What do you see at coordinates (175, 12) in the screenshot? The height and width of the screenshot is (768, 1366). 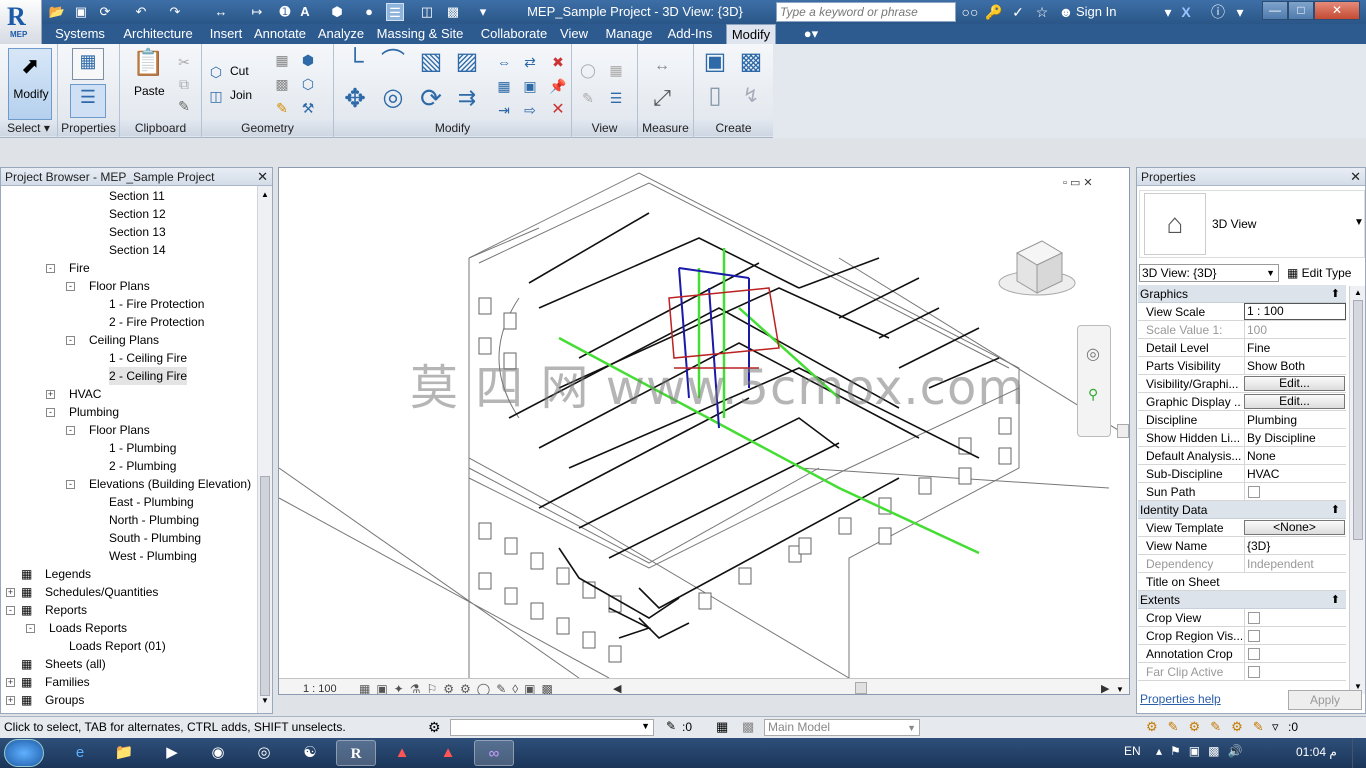 I see `redo-icon: ↷` at bounding box center [175, 12].